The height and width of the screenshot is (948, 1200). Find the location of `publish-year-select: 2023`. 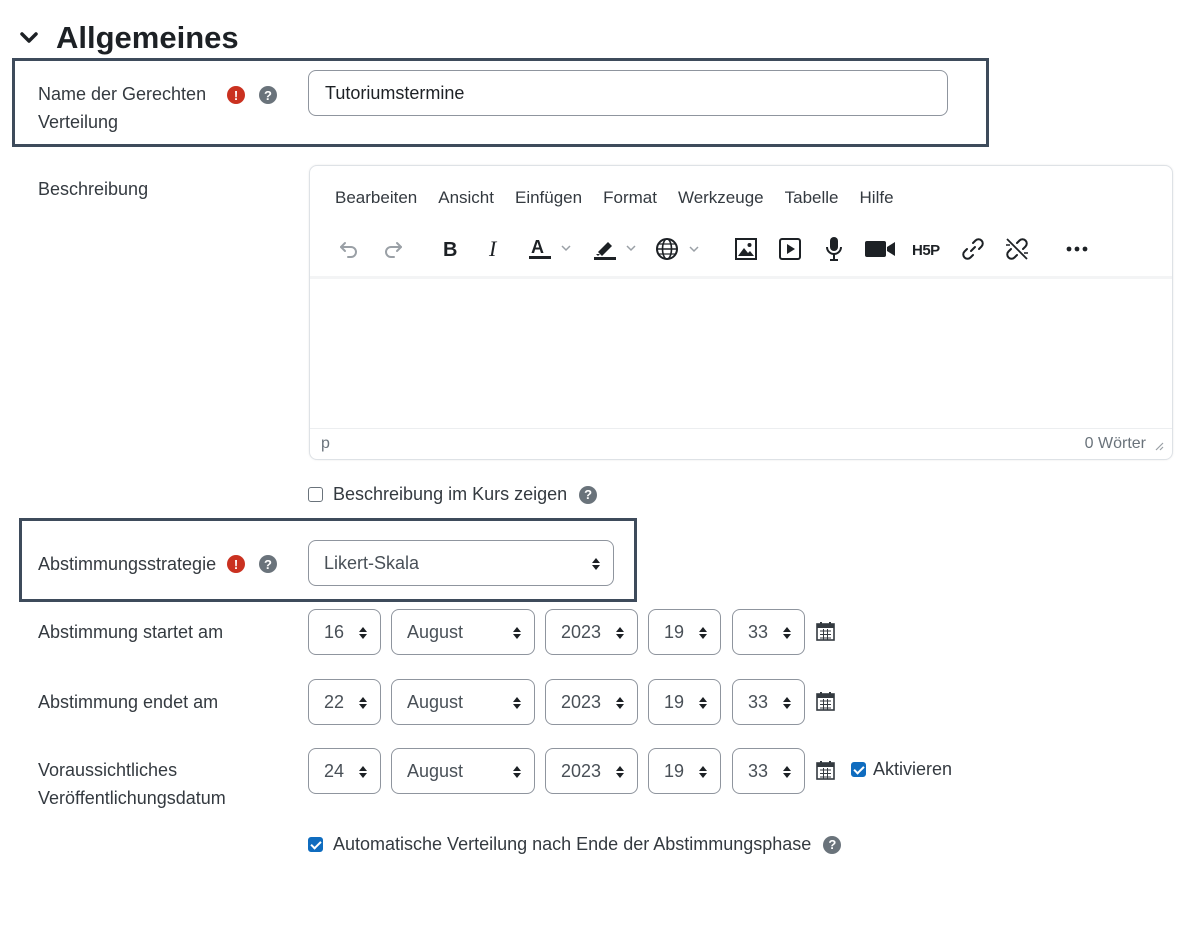

publish-year-select: 2023 is located at coordinates (591, 771).